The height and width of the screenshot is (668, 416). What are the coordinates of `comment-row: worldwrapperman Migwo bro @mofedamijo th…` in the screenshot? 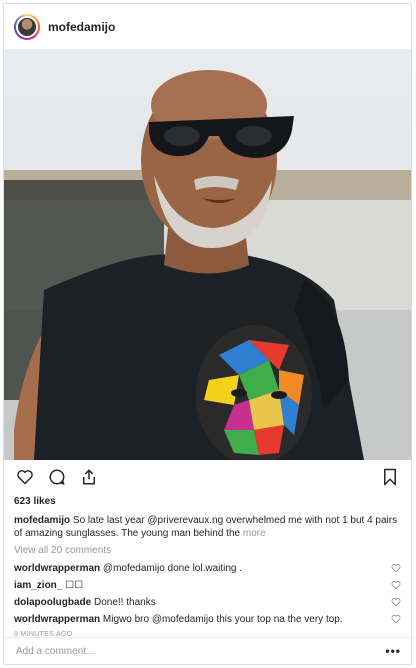 It's located at (207, 619).